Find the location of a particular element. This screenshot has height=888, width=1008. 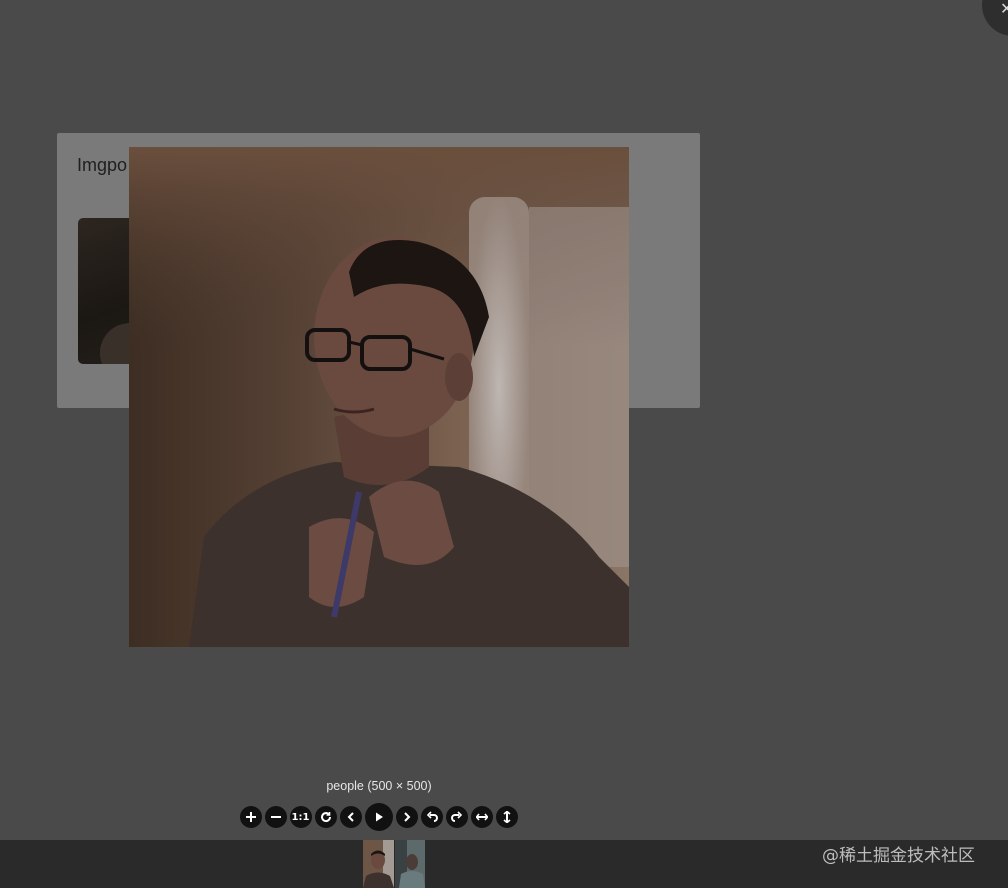

image-caption: people (500 × 500) is located at coordinates (379, 786).